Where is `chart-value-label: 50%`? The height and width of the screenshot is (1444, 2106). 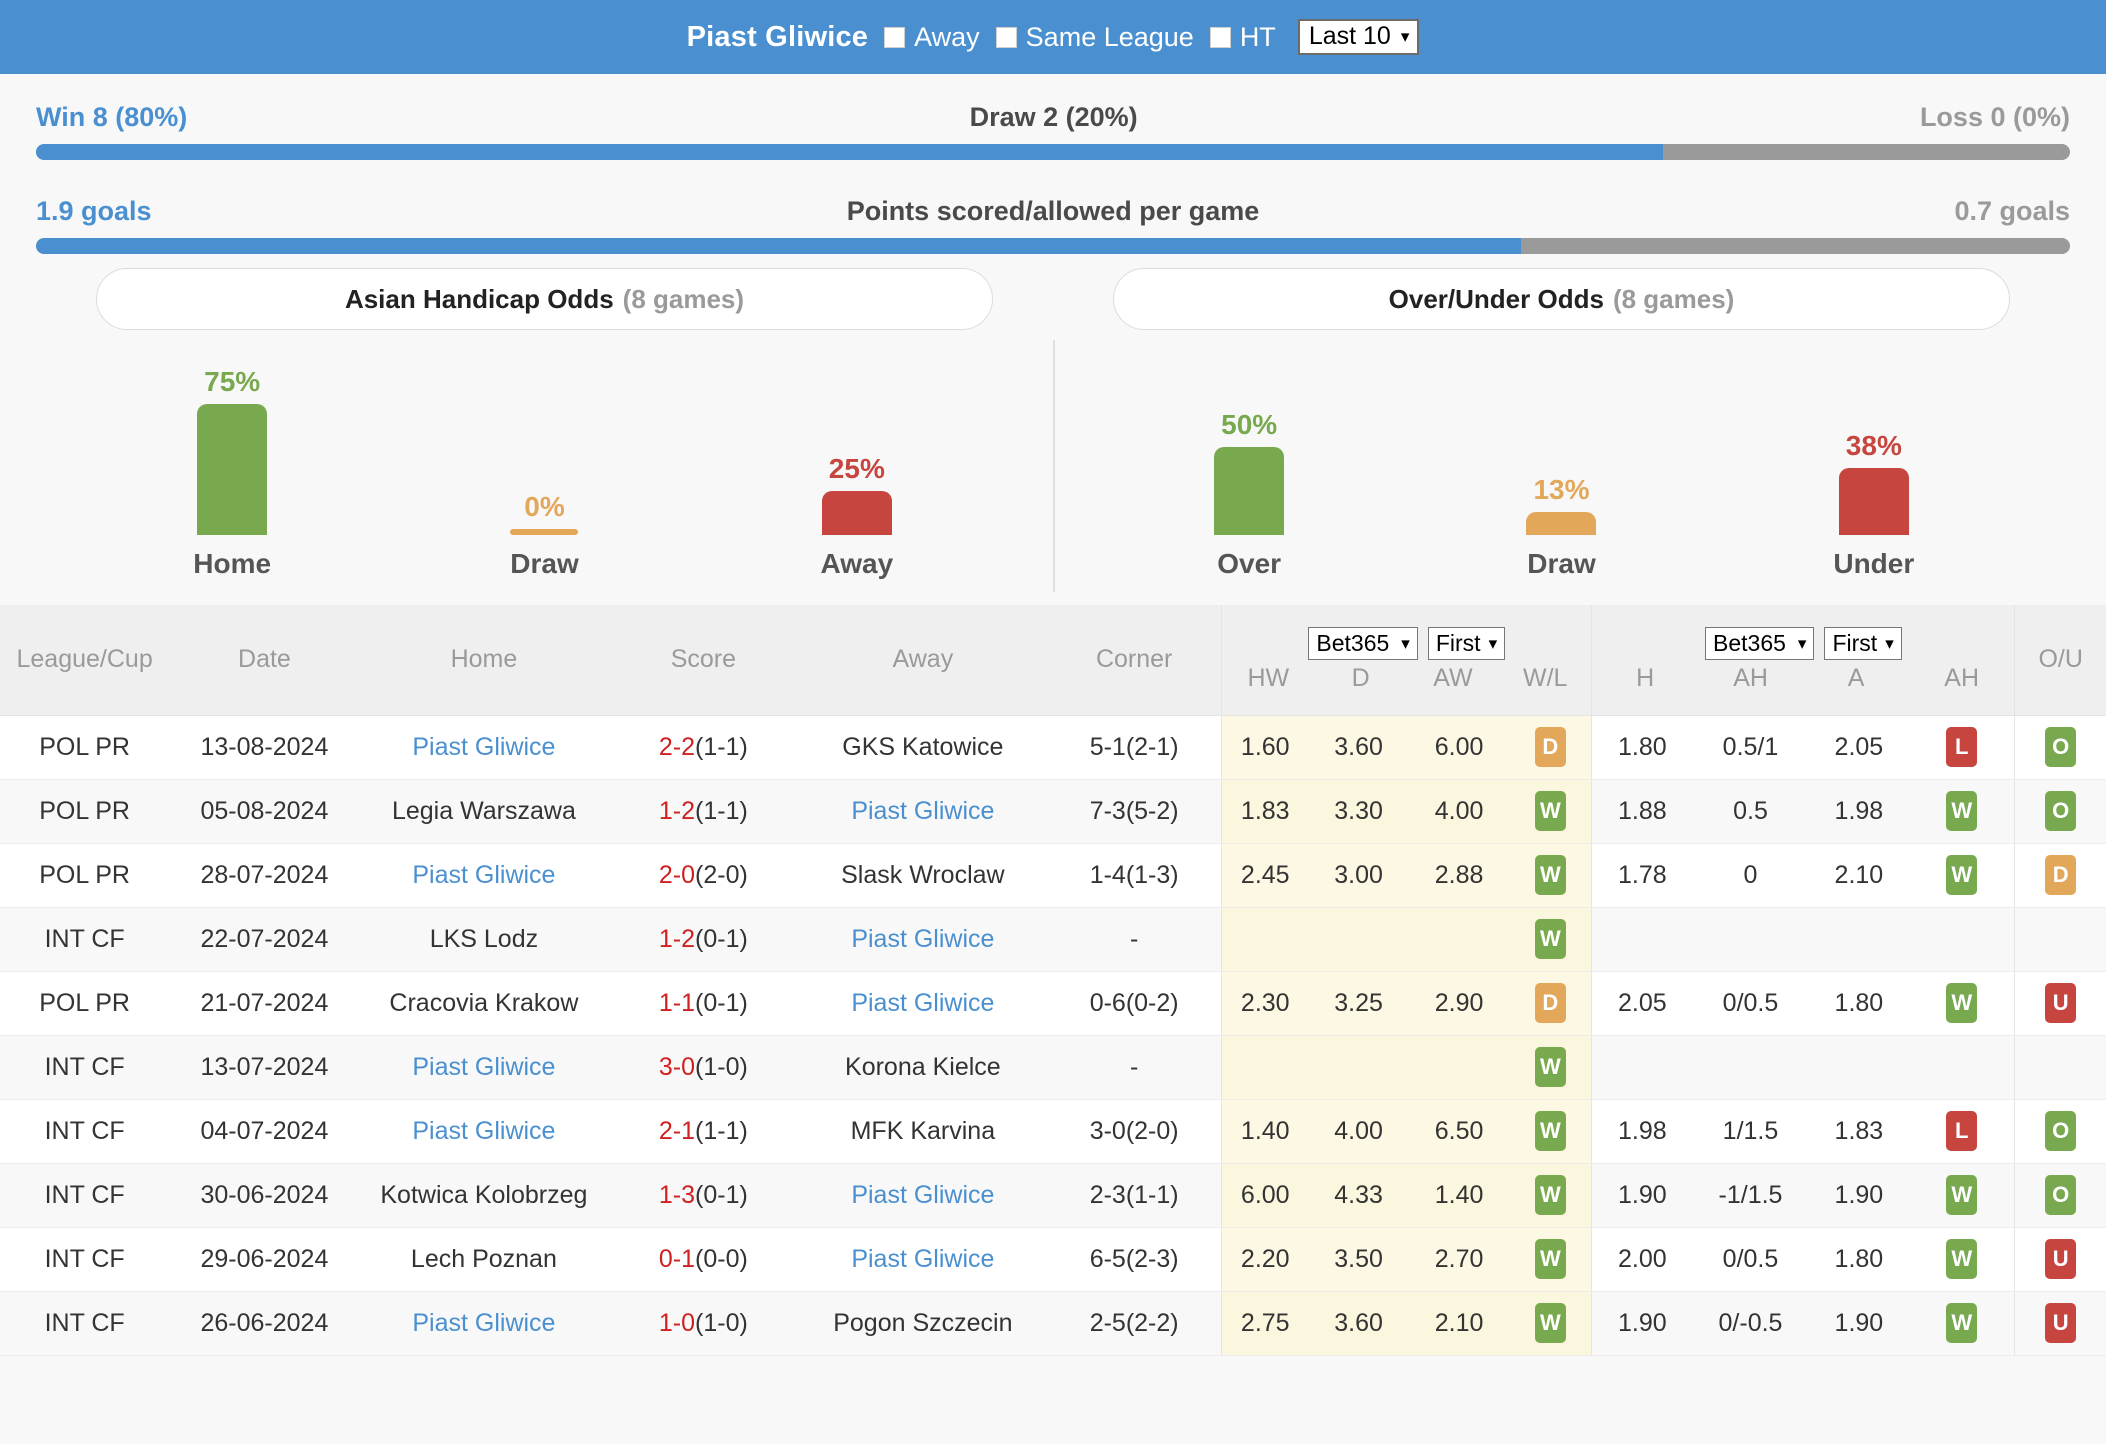 chart-value-label: 50% is located at coordinates (1249, 424).